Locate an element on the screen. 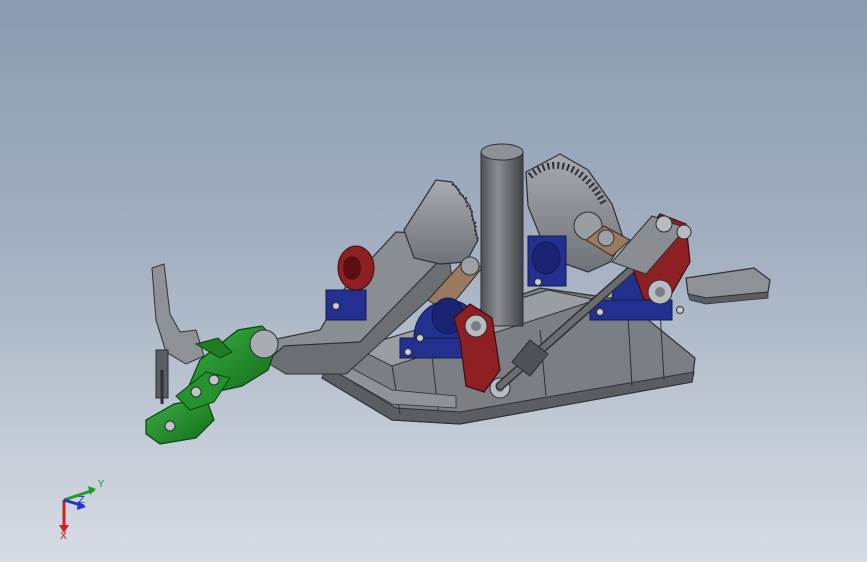  vertical-column is located at coordinates (502, 235).